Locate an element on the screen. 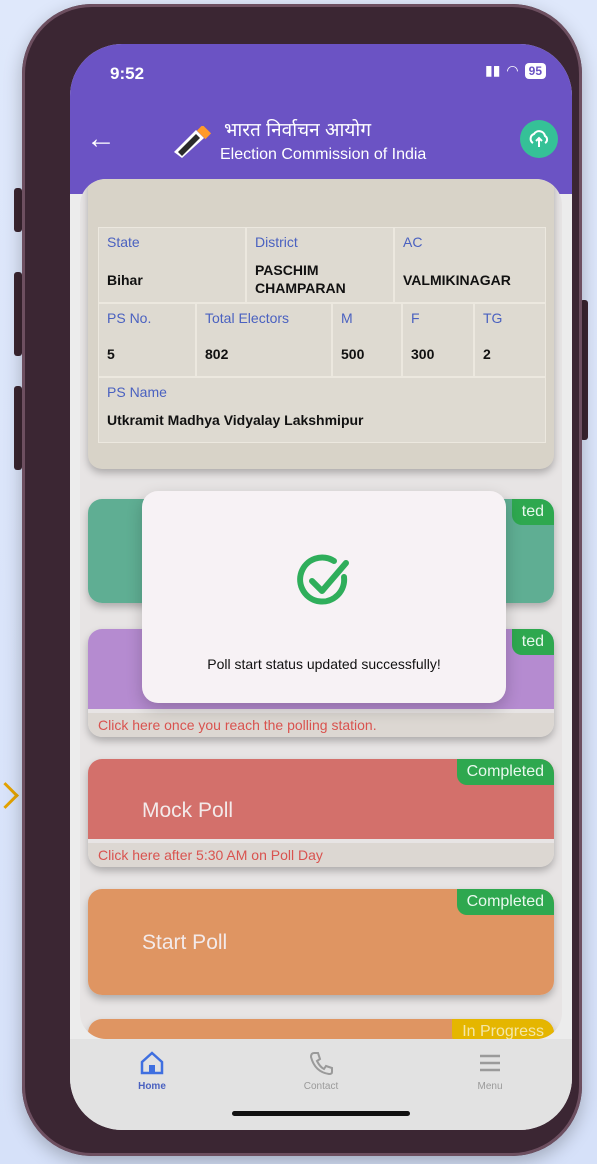  check-circle-icon is located at coordinates (323, 579).